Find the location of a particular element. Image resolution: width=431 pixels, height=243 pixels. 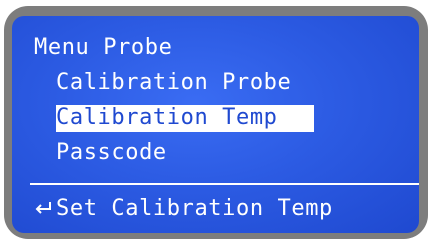

menu-title: Menu Probe is located at coordinates (103, 47).